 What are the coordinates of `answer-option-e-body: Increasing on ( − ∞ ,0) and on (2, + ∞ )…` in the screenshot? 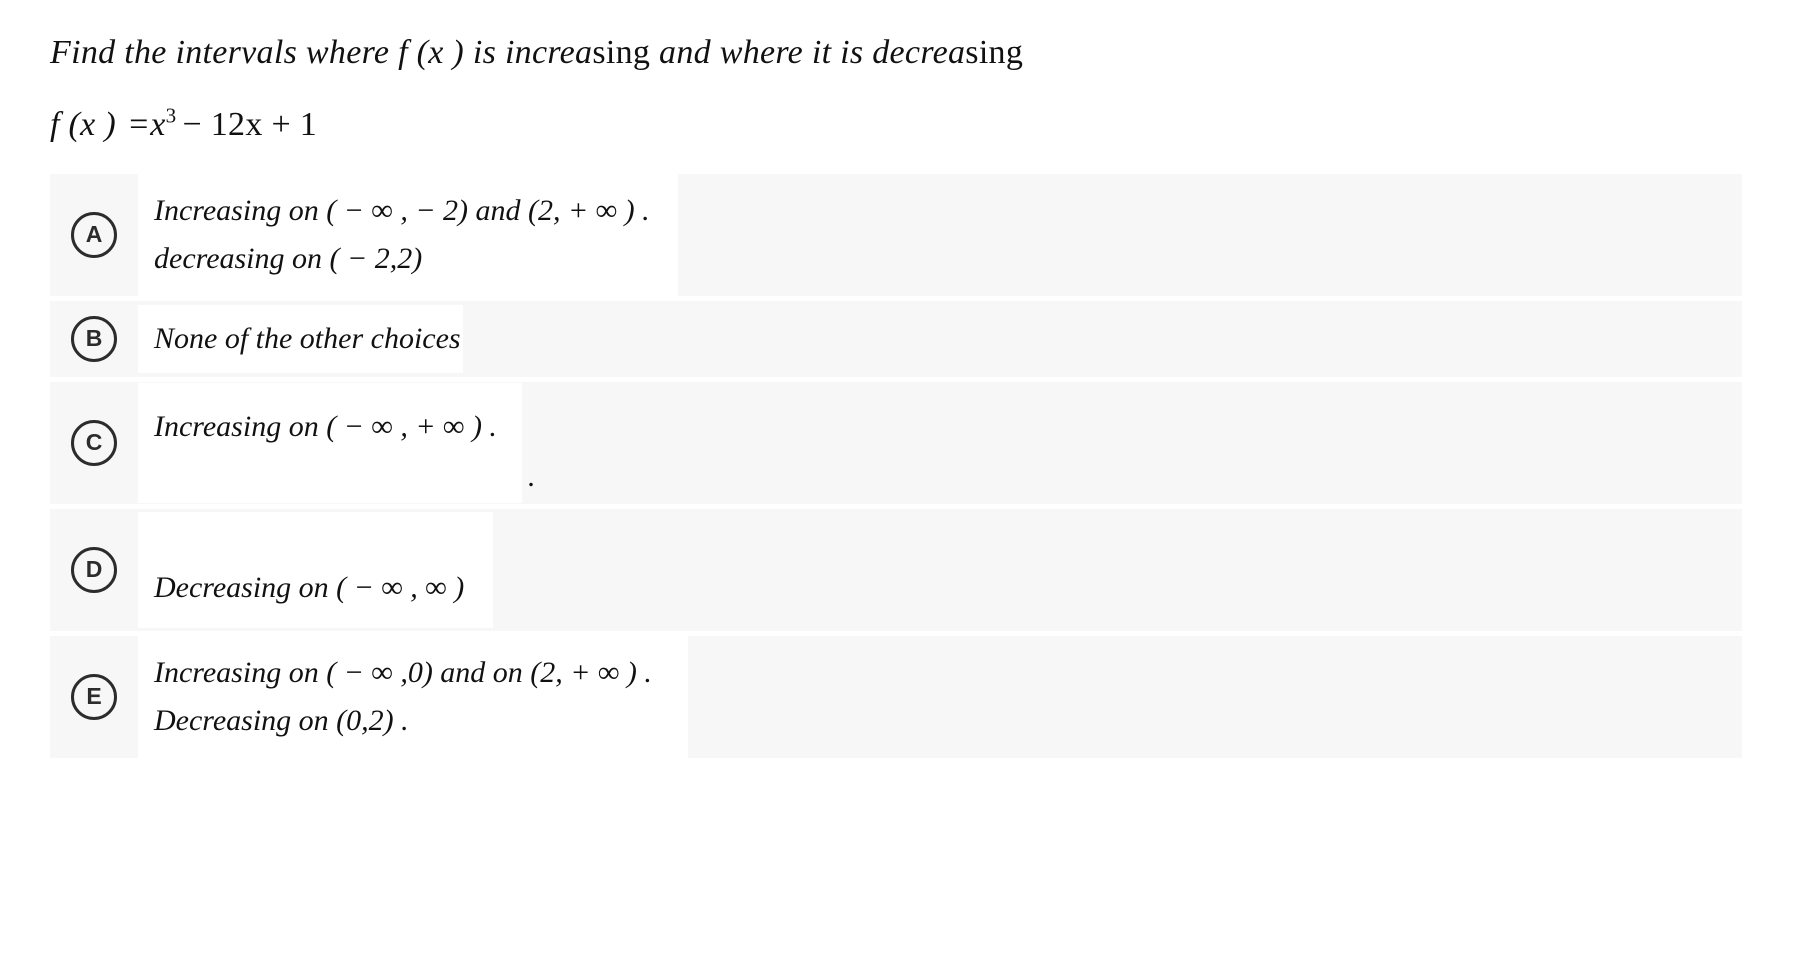 It's located at (940, 696).